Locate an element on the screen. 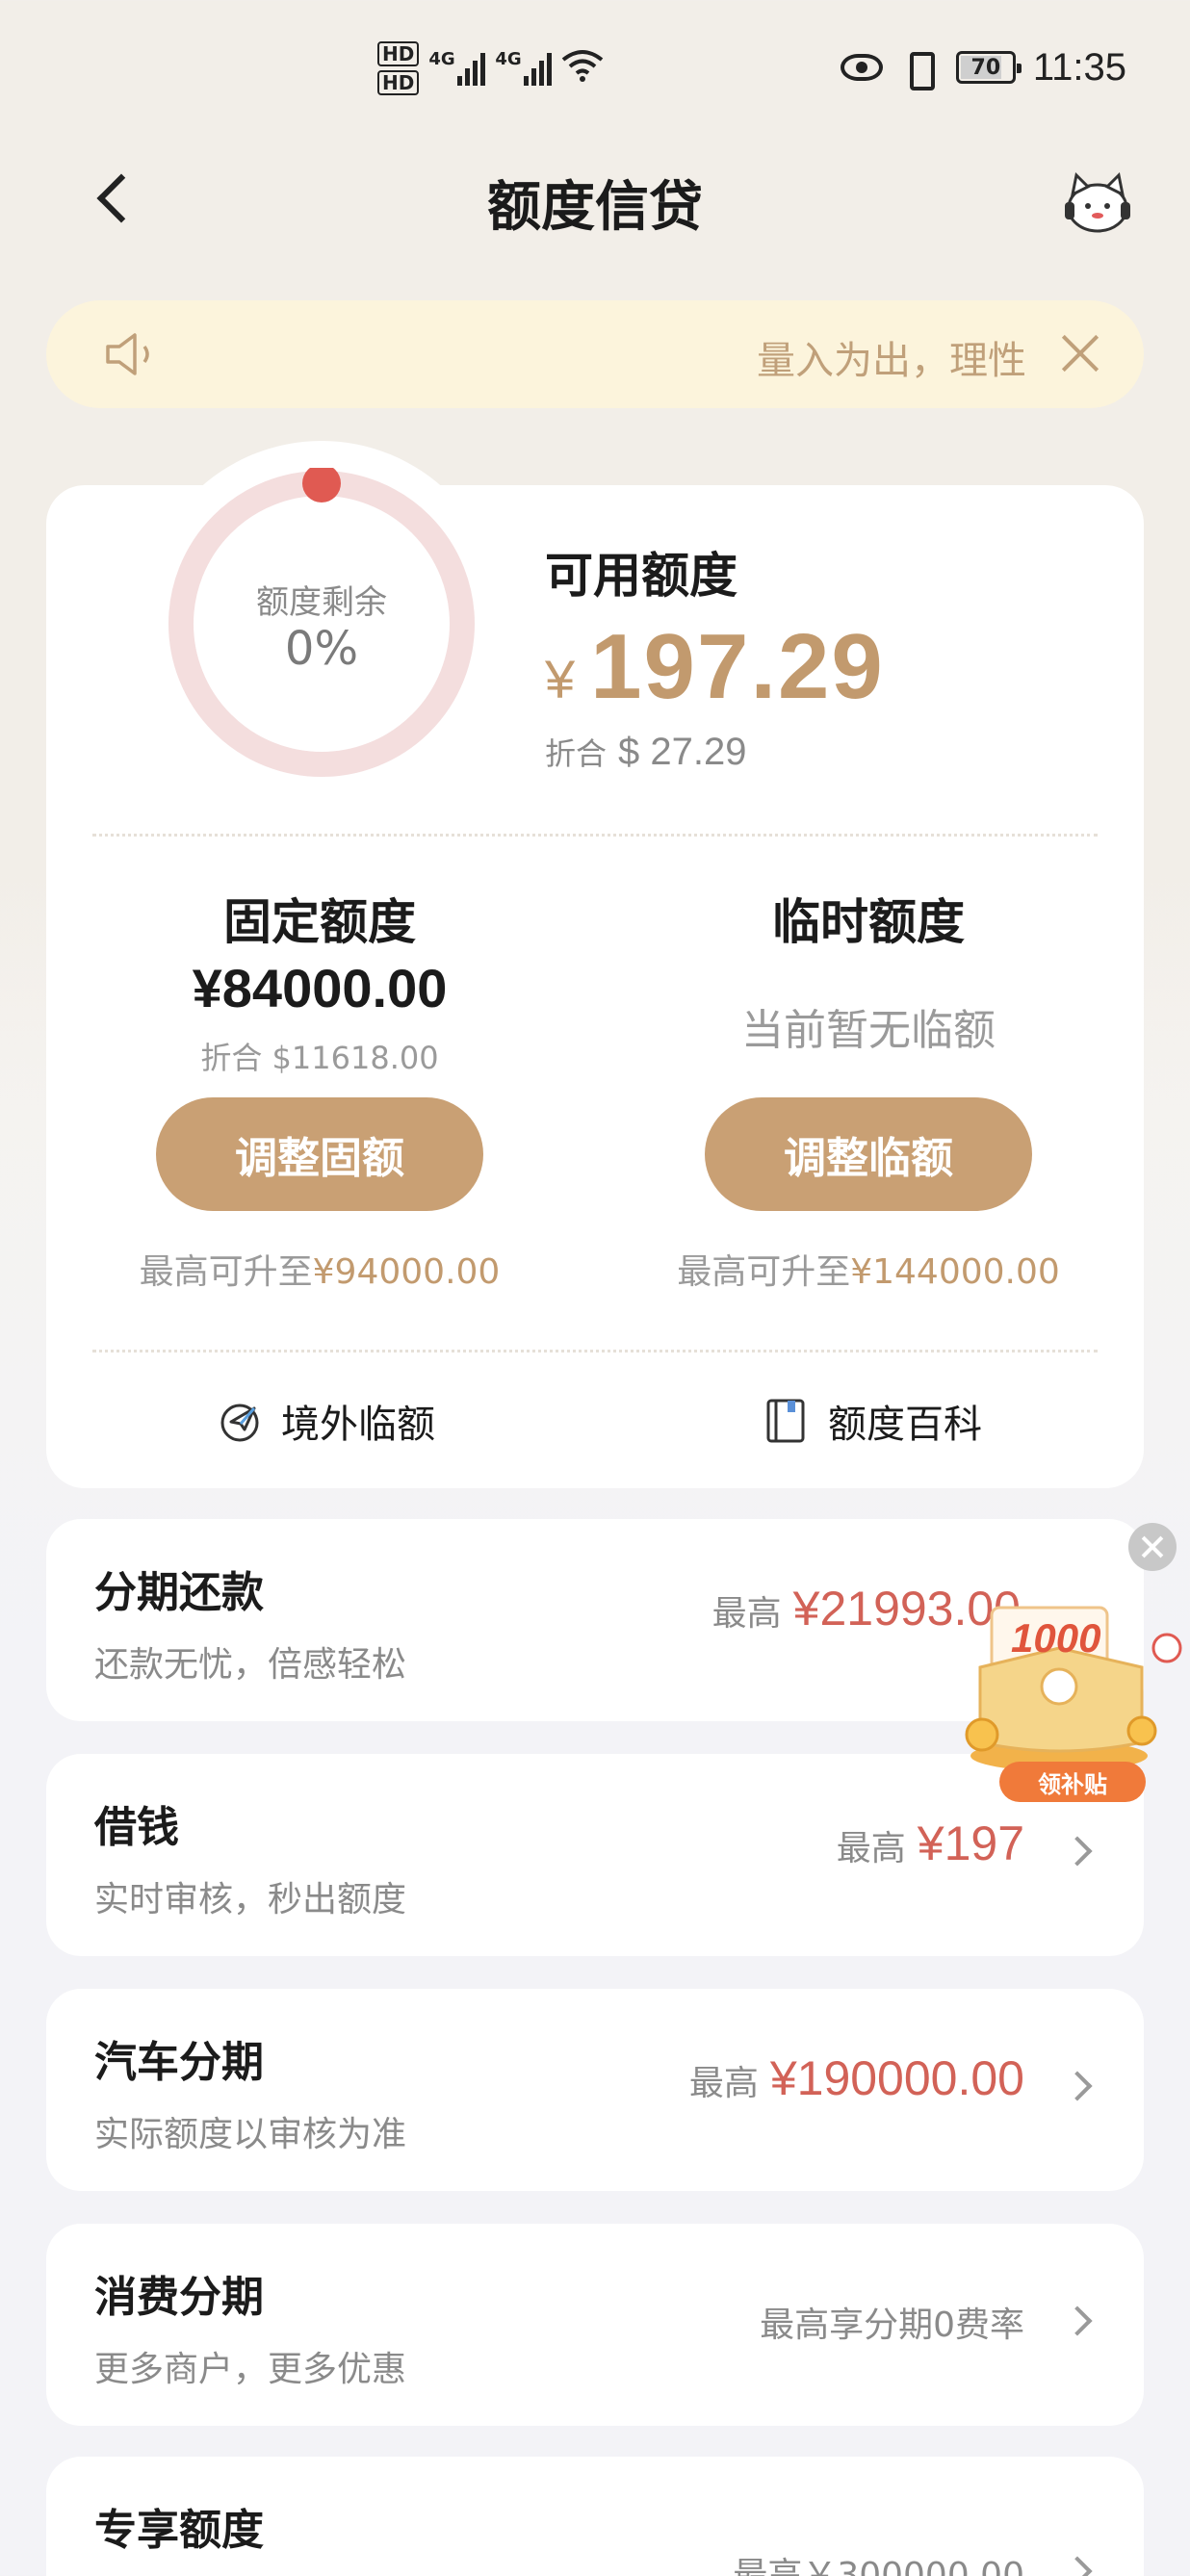 This screenshot has width=1190, height=2576. product-max-text: 最高￥300000.00 is located at coordinates (879, 2566).